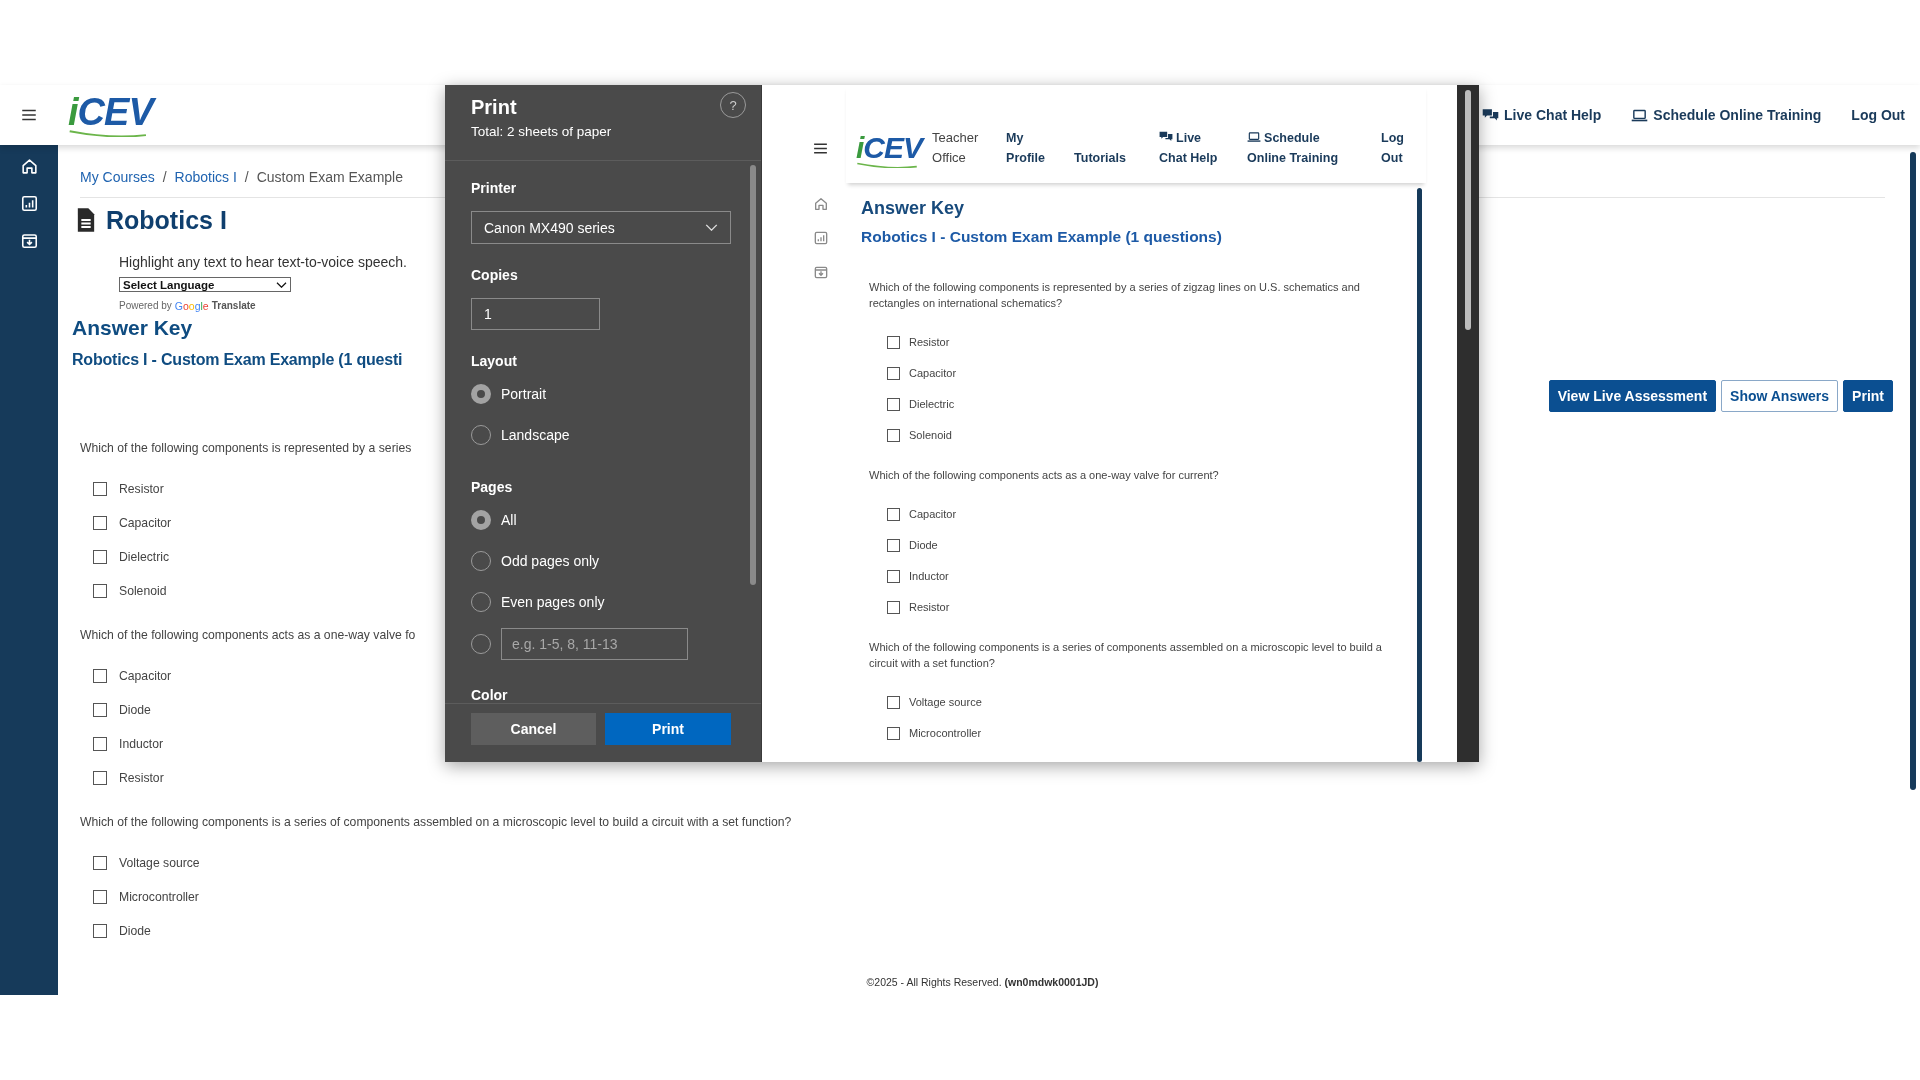 Image resolution: width=1920 pixels, height=1080 pixels. I want to click on speech-hint: Highlight any text to hear text-to-voice speech., so click(263, 262).